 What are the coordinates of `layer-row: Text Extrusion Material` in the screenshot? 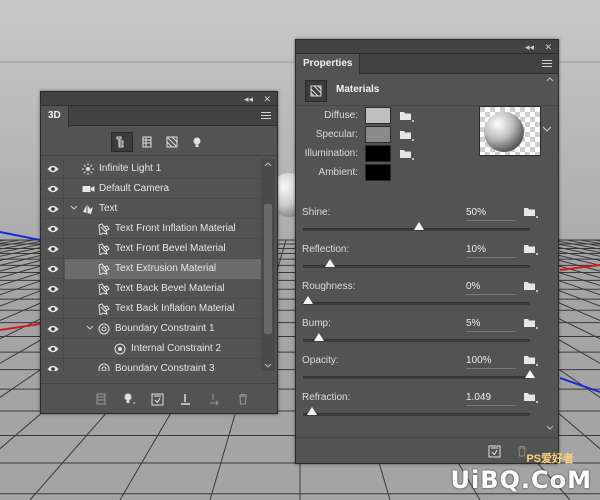 It's located at (153, 269).